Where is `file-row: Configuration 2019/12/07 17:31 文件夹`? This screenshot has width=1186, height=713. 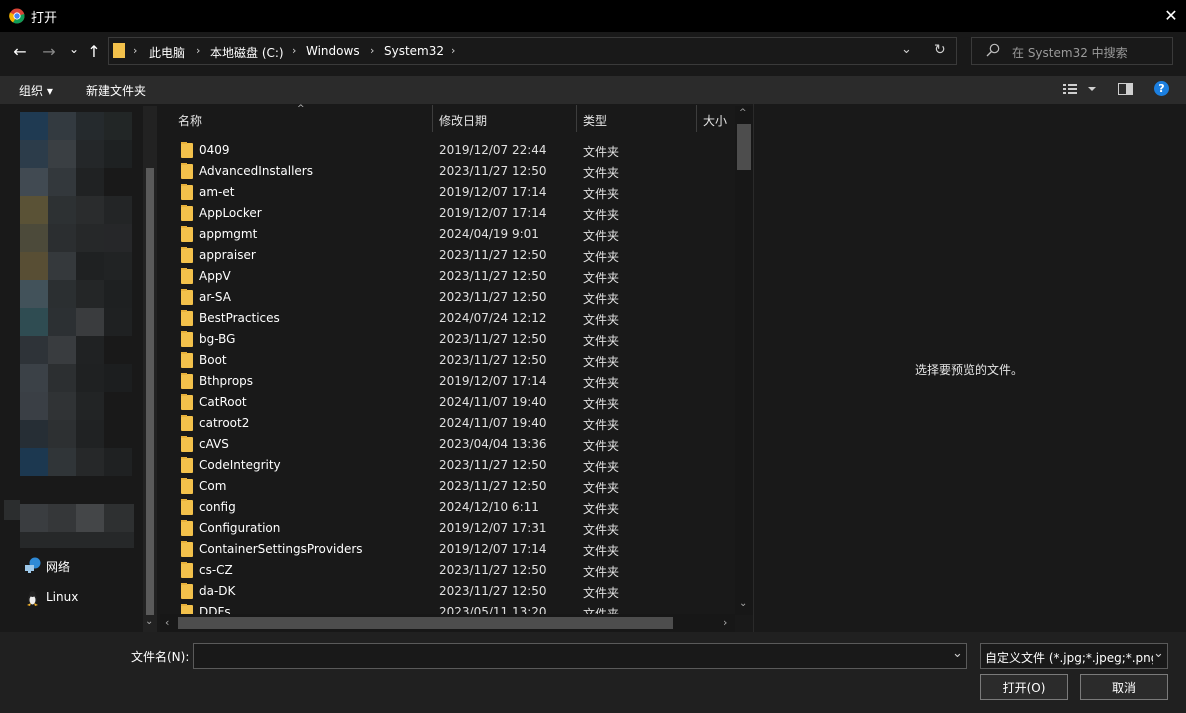
file-row: Configuration 2019/12/07 17:31 文件夹 is located at coordinates (447, 528).